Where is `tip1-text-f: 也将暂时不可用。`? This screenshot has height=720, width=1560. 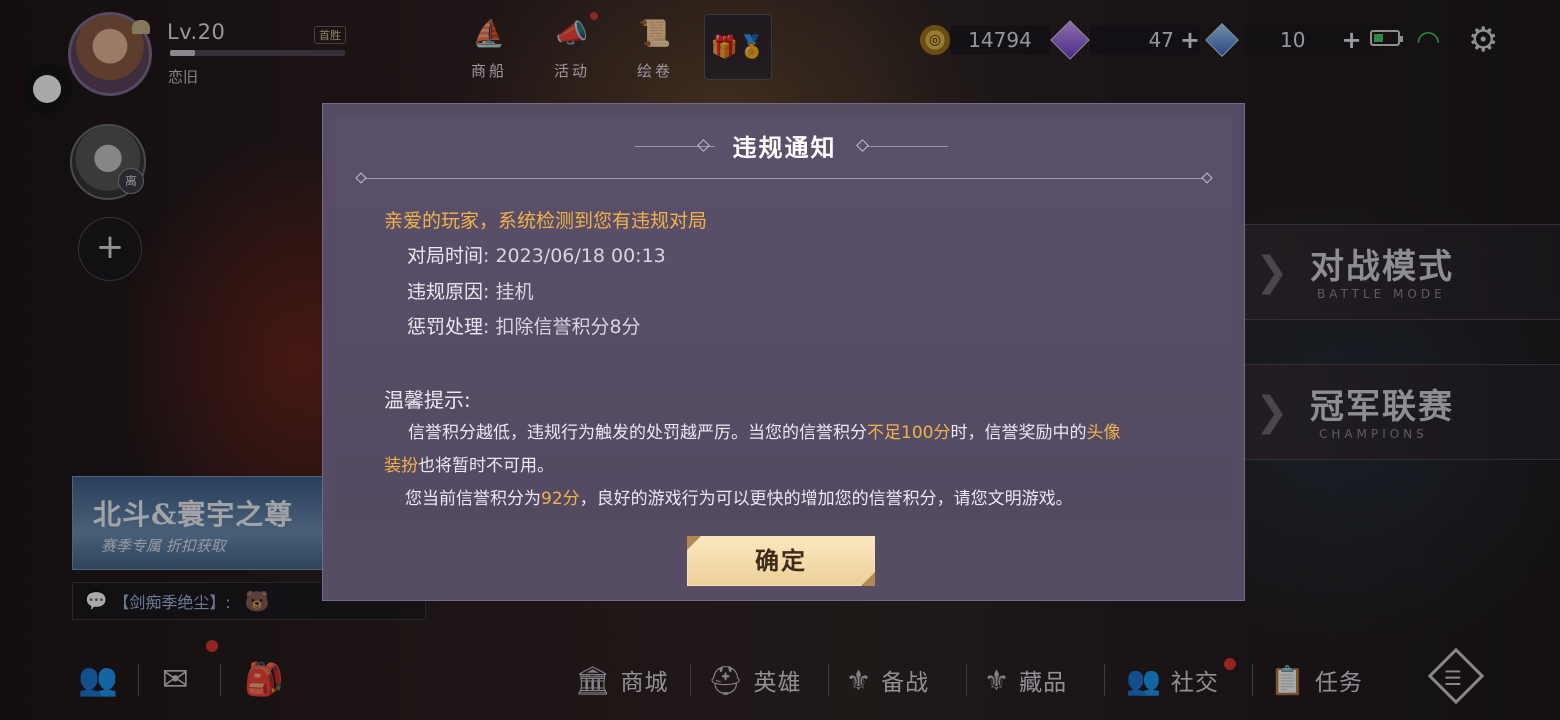
tip1-text-f: 也将暂时不可用。 is located at coordinates (486, 466).